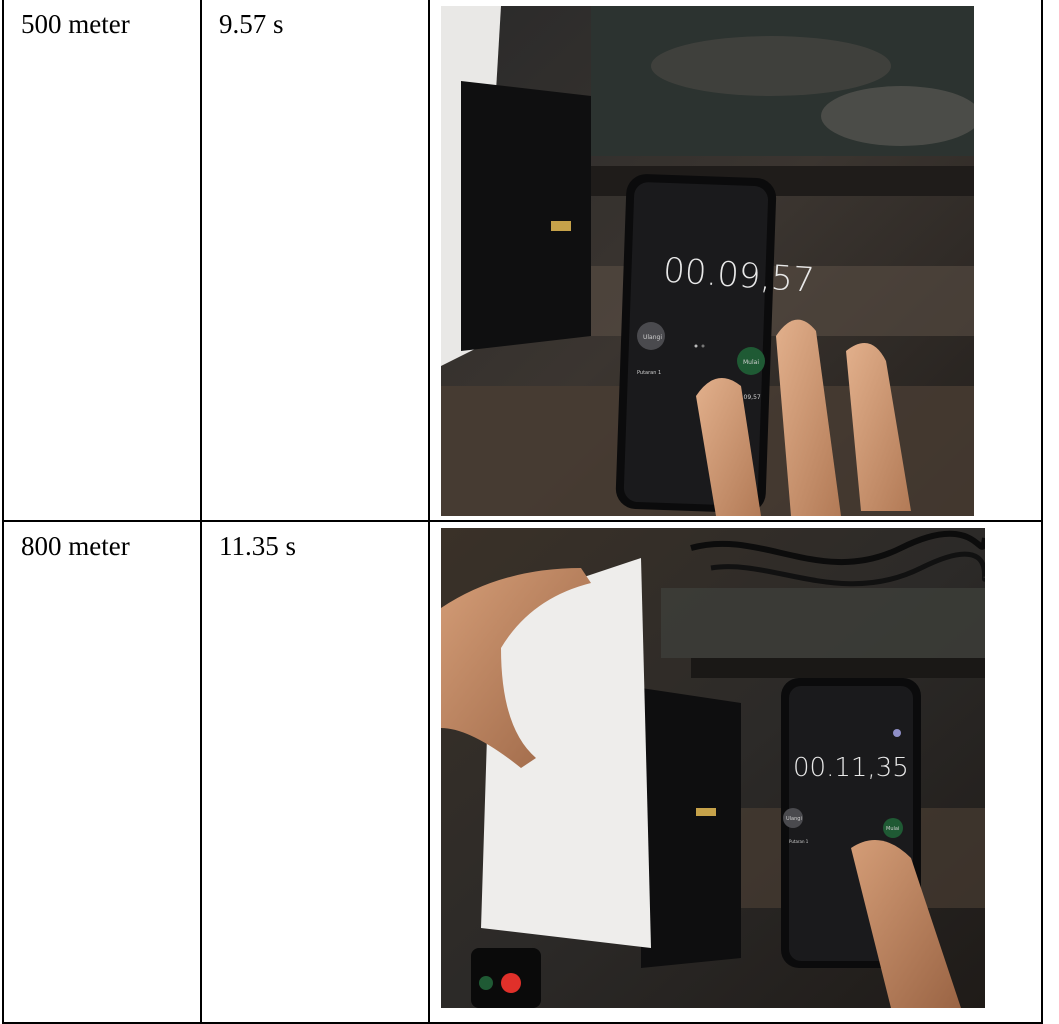 The height and width of the screenshot is (1024, 1059). Describe the element at coordinates (315, 772) in the screenshot. I see `time-cell: 11.35 s` at that location.